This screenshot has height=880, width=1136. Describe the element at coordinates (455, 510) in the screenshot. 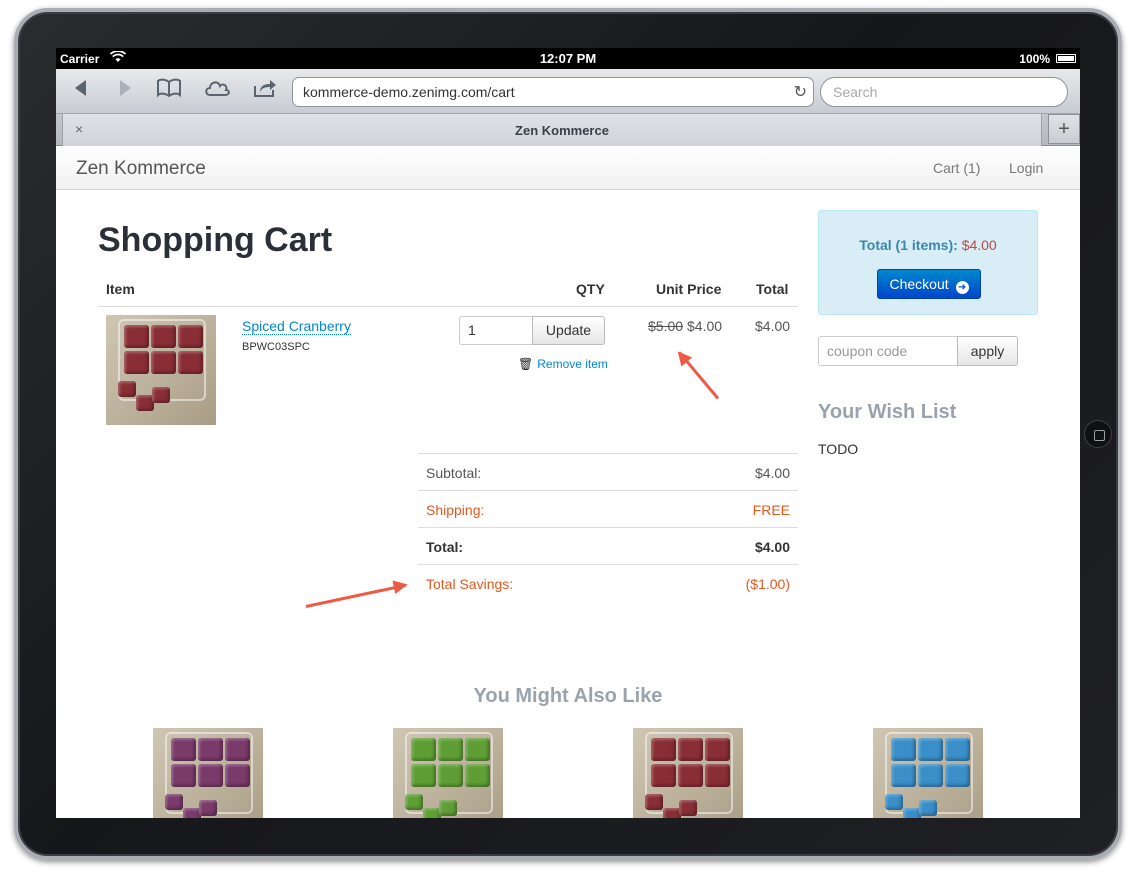

I see `shipping-label: Shipping:` at that location.